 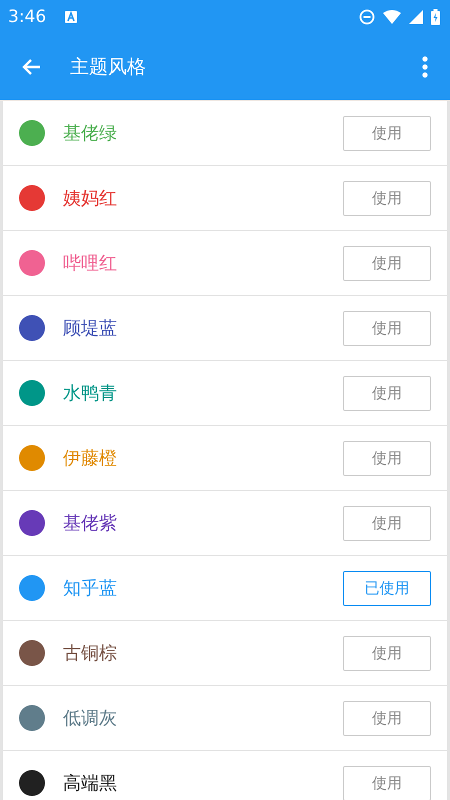 What do you see at coordinates (90, 718) in the screenshot?
I see `theme-name: 低调灰` at bounding box center [90, 718].